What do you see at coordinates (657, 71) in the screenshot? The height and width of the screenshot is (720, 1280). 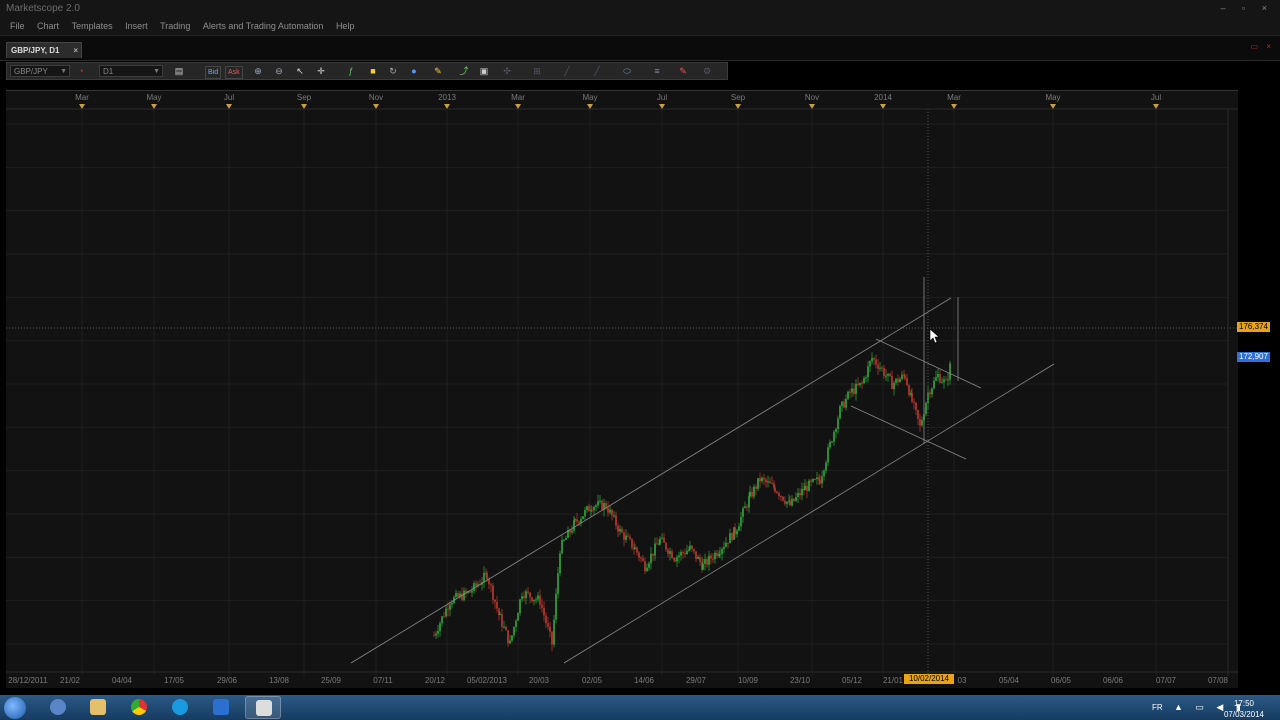 I see `fibonacci-icon: ≡` at bounding box center [657, 71].